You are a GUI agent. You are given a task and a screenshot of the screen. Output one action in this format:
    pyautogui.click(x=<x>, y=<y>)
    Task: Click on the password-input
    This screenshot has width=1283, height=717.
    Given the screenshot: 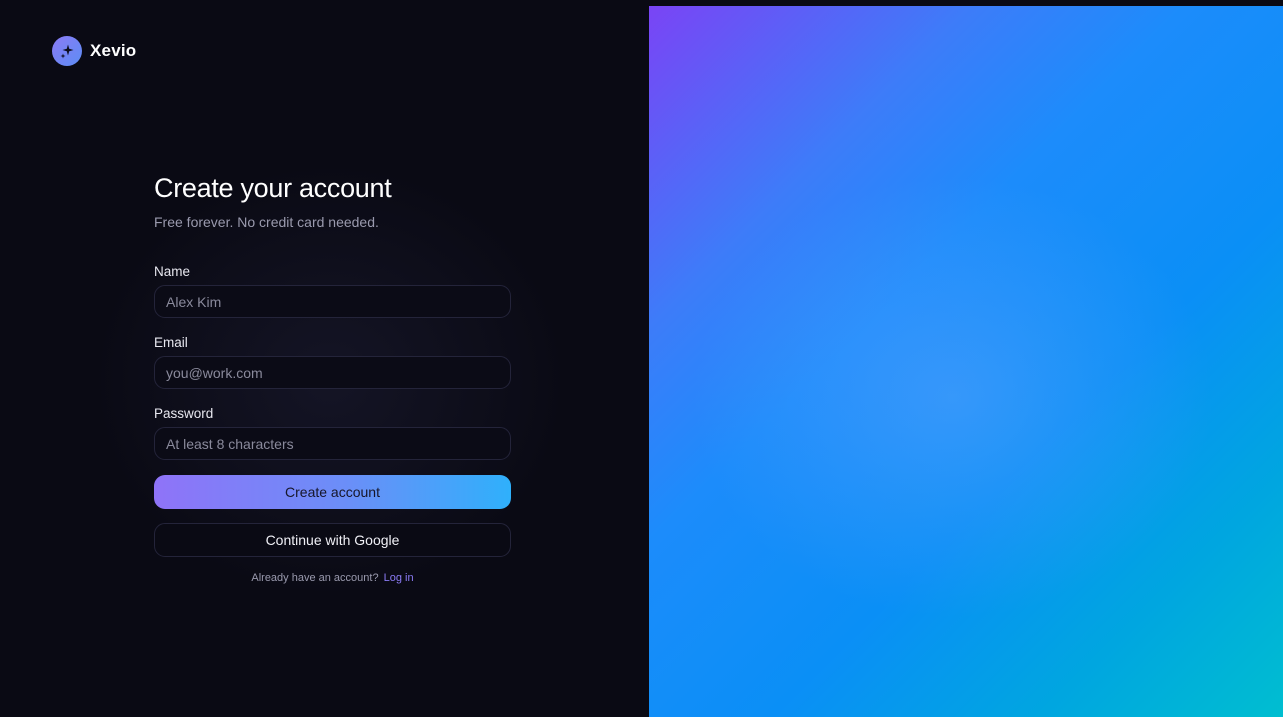 What is the action you would take?
    pyautogui.click(x=332, y=443)
    